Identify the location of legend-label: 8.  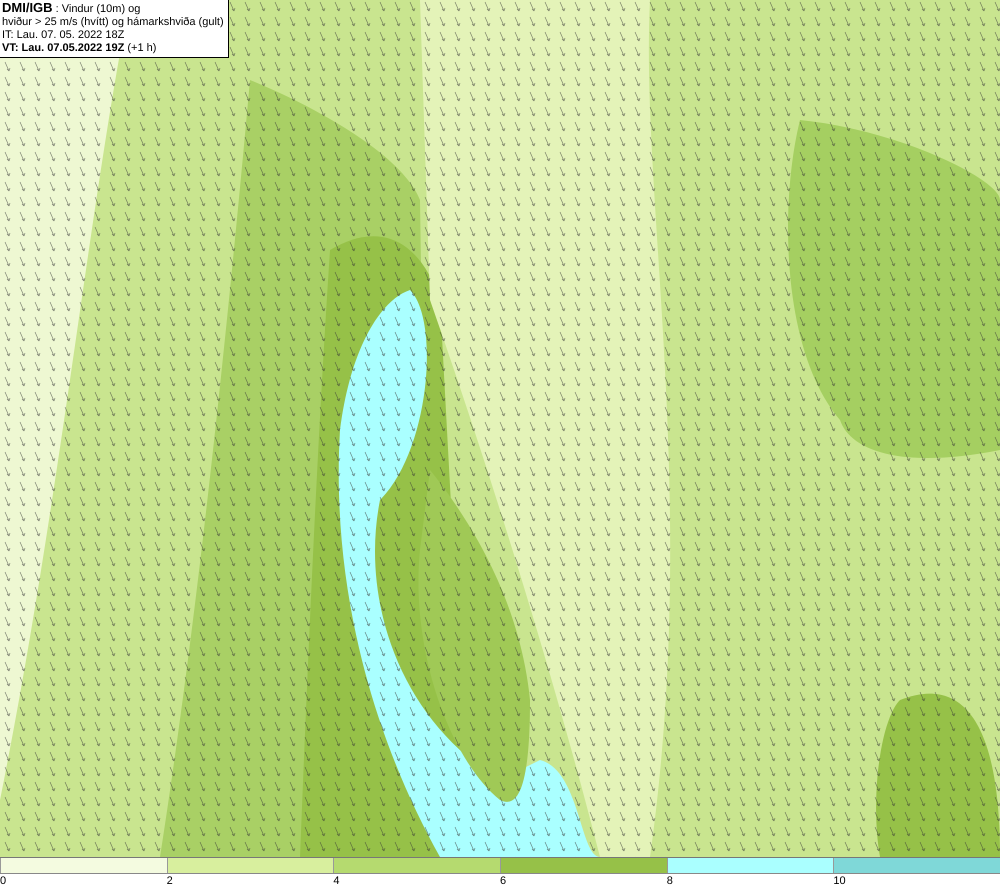
(669, 881).